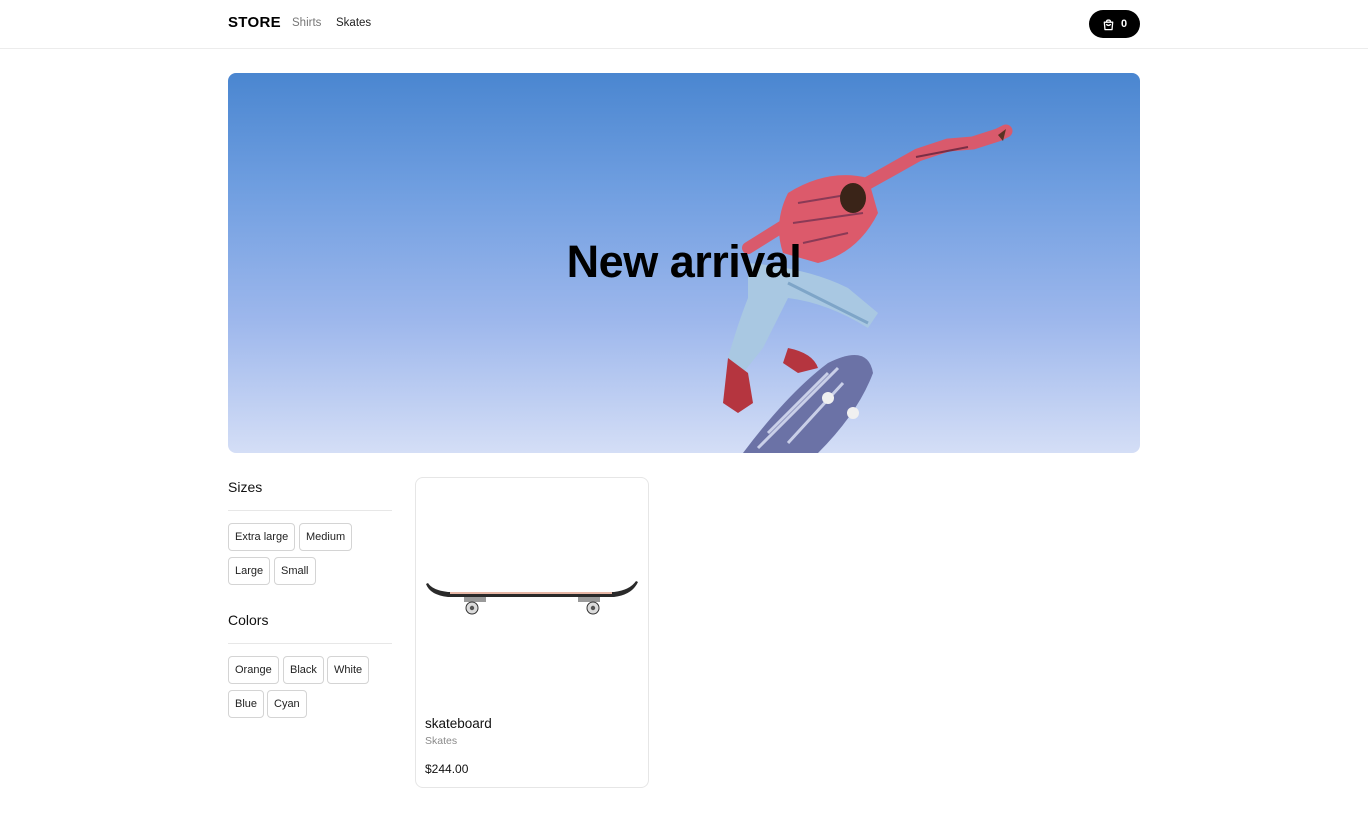 The width and height of the screenshot is (1368, 830). What do you see at coordinates (353, 23) in the screenshot?
I see `nav-link-skates: Skates` at bounding box center [353, 23].